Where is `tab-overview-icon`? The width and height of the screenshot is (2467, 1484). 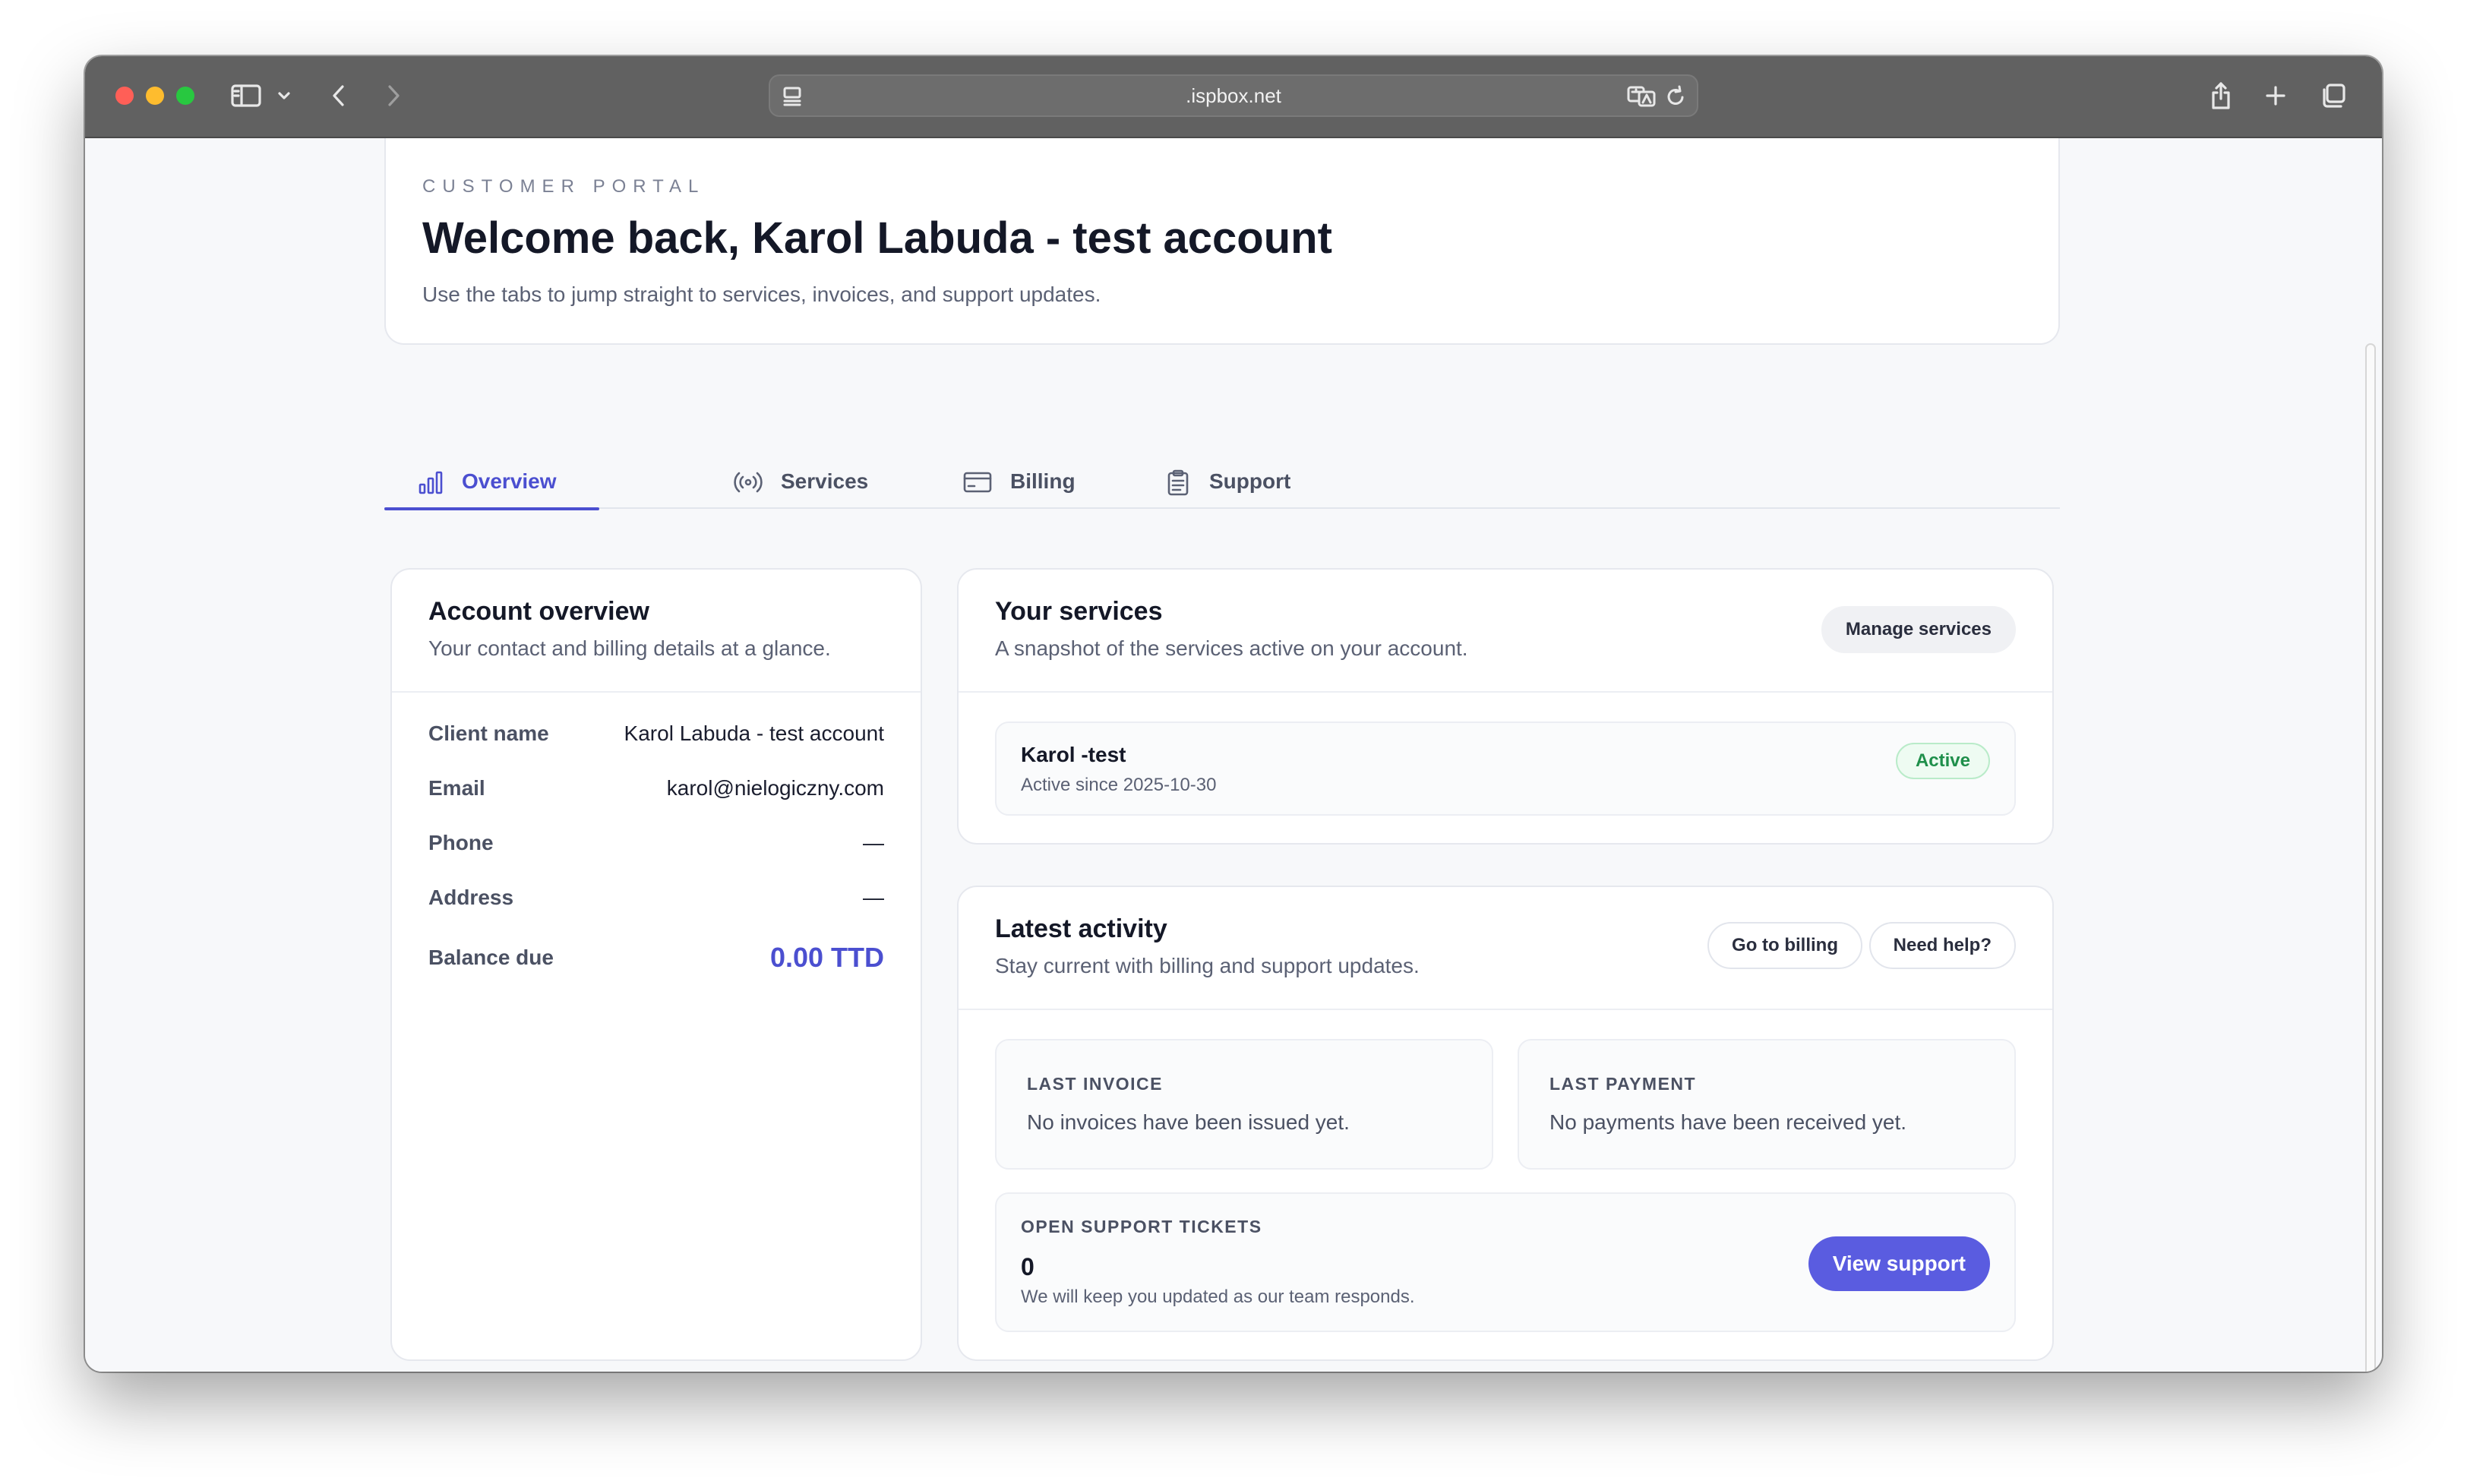
tab-overview-icon is located at coordinates (2333, 95).